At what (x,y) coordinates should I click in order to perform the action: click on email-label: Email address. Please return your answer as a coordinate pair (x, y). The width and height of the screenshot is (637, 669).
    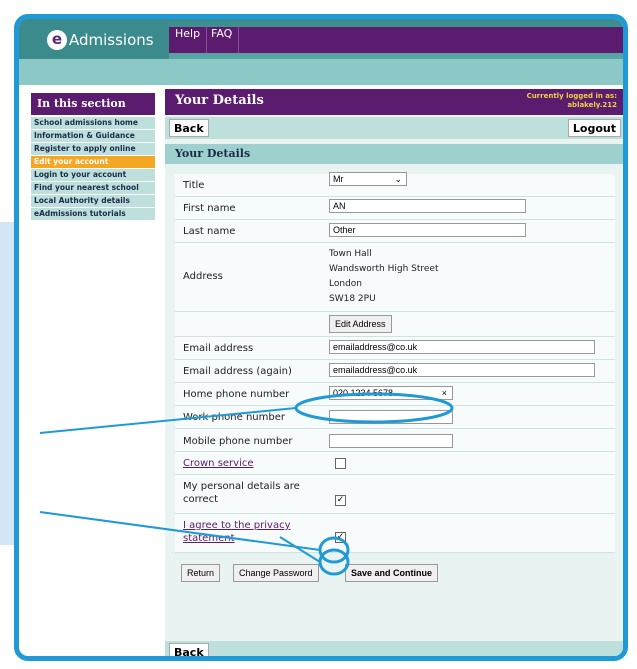
    Looking at the image, I should click on (218, 348).